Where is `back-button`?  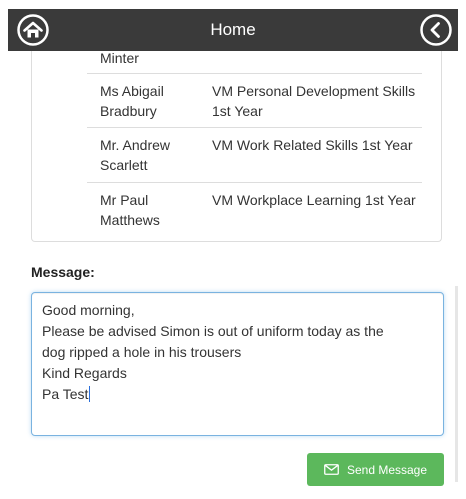 back-button is located at coordinates (436, 30).